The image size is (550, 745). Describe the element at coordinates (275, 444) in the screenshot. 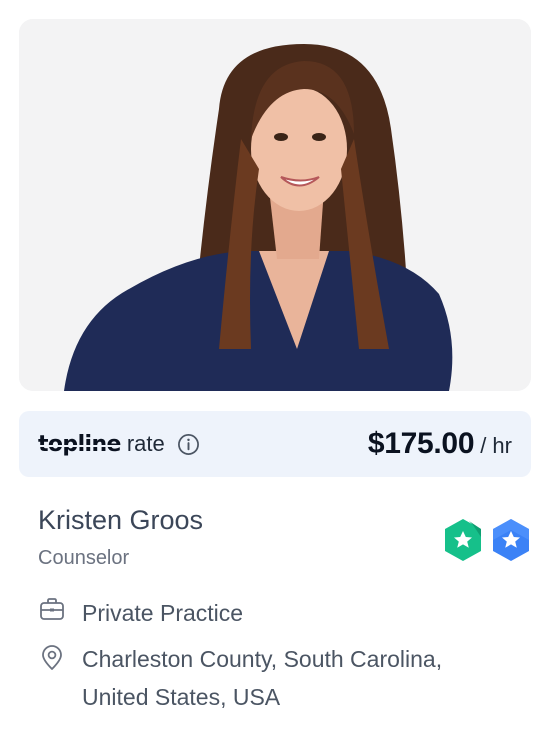

I see `topline-rate-bar: topline rate $175.00 / hr` at that location.